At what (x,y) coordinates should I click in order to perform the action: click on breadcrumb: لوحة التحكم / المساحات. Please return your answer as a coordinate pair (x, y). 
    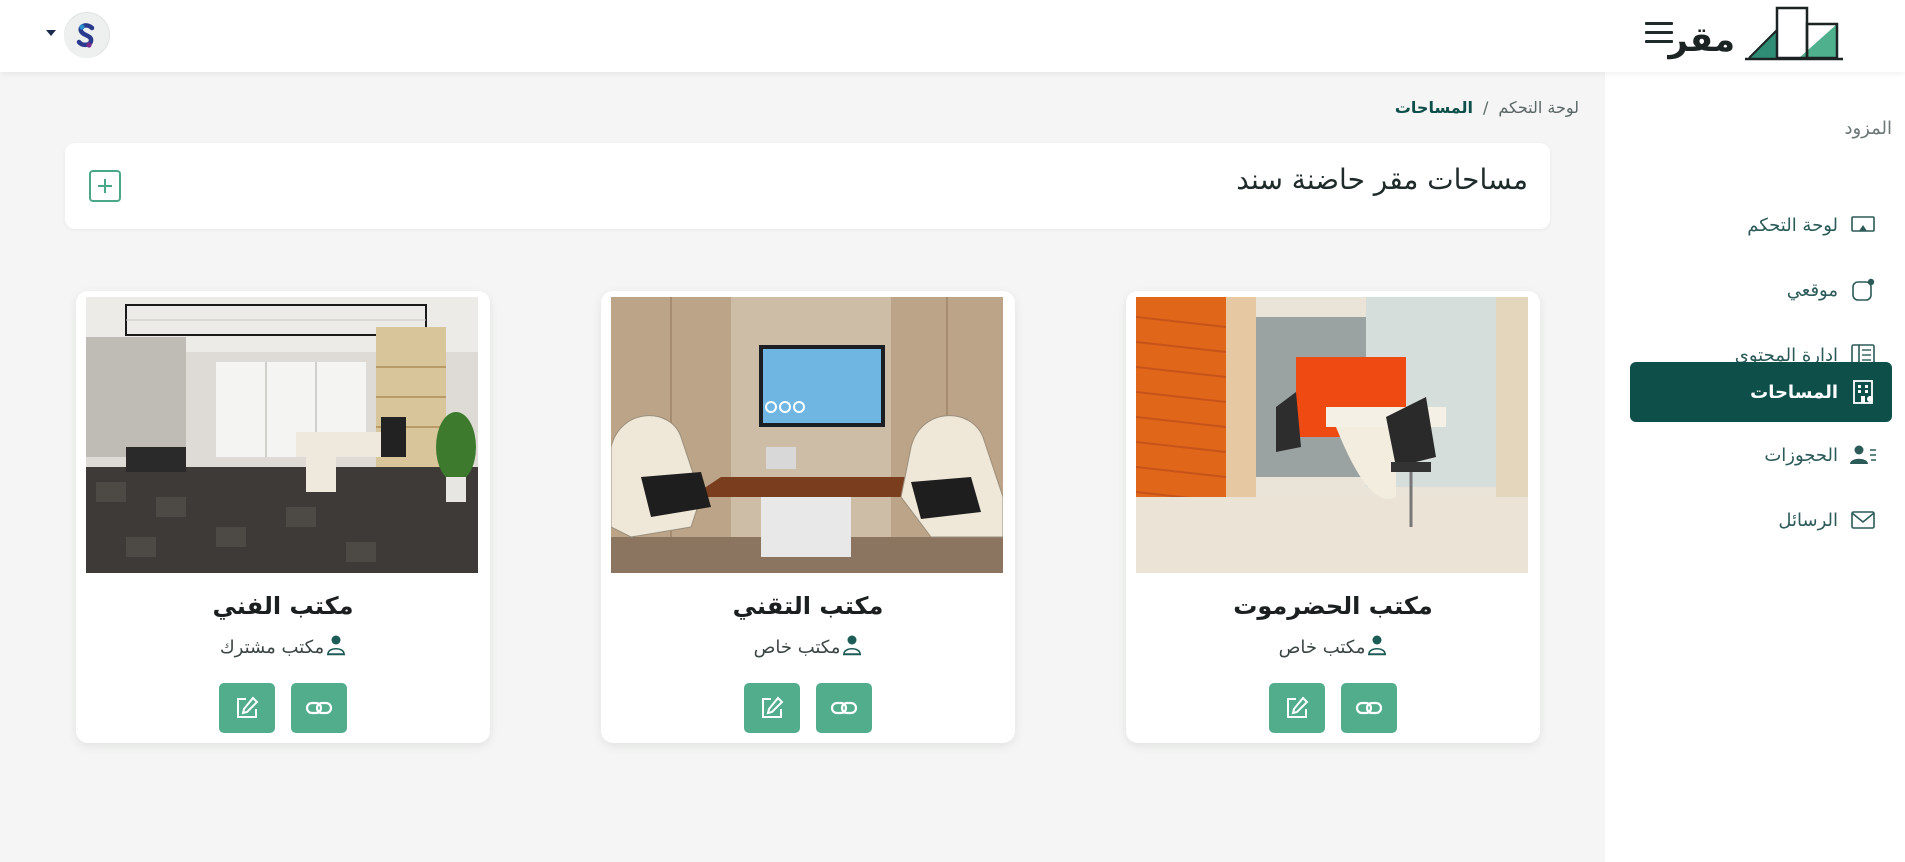
    Looking at the image, I should click on (1487, 107).